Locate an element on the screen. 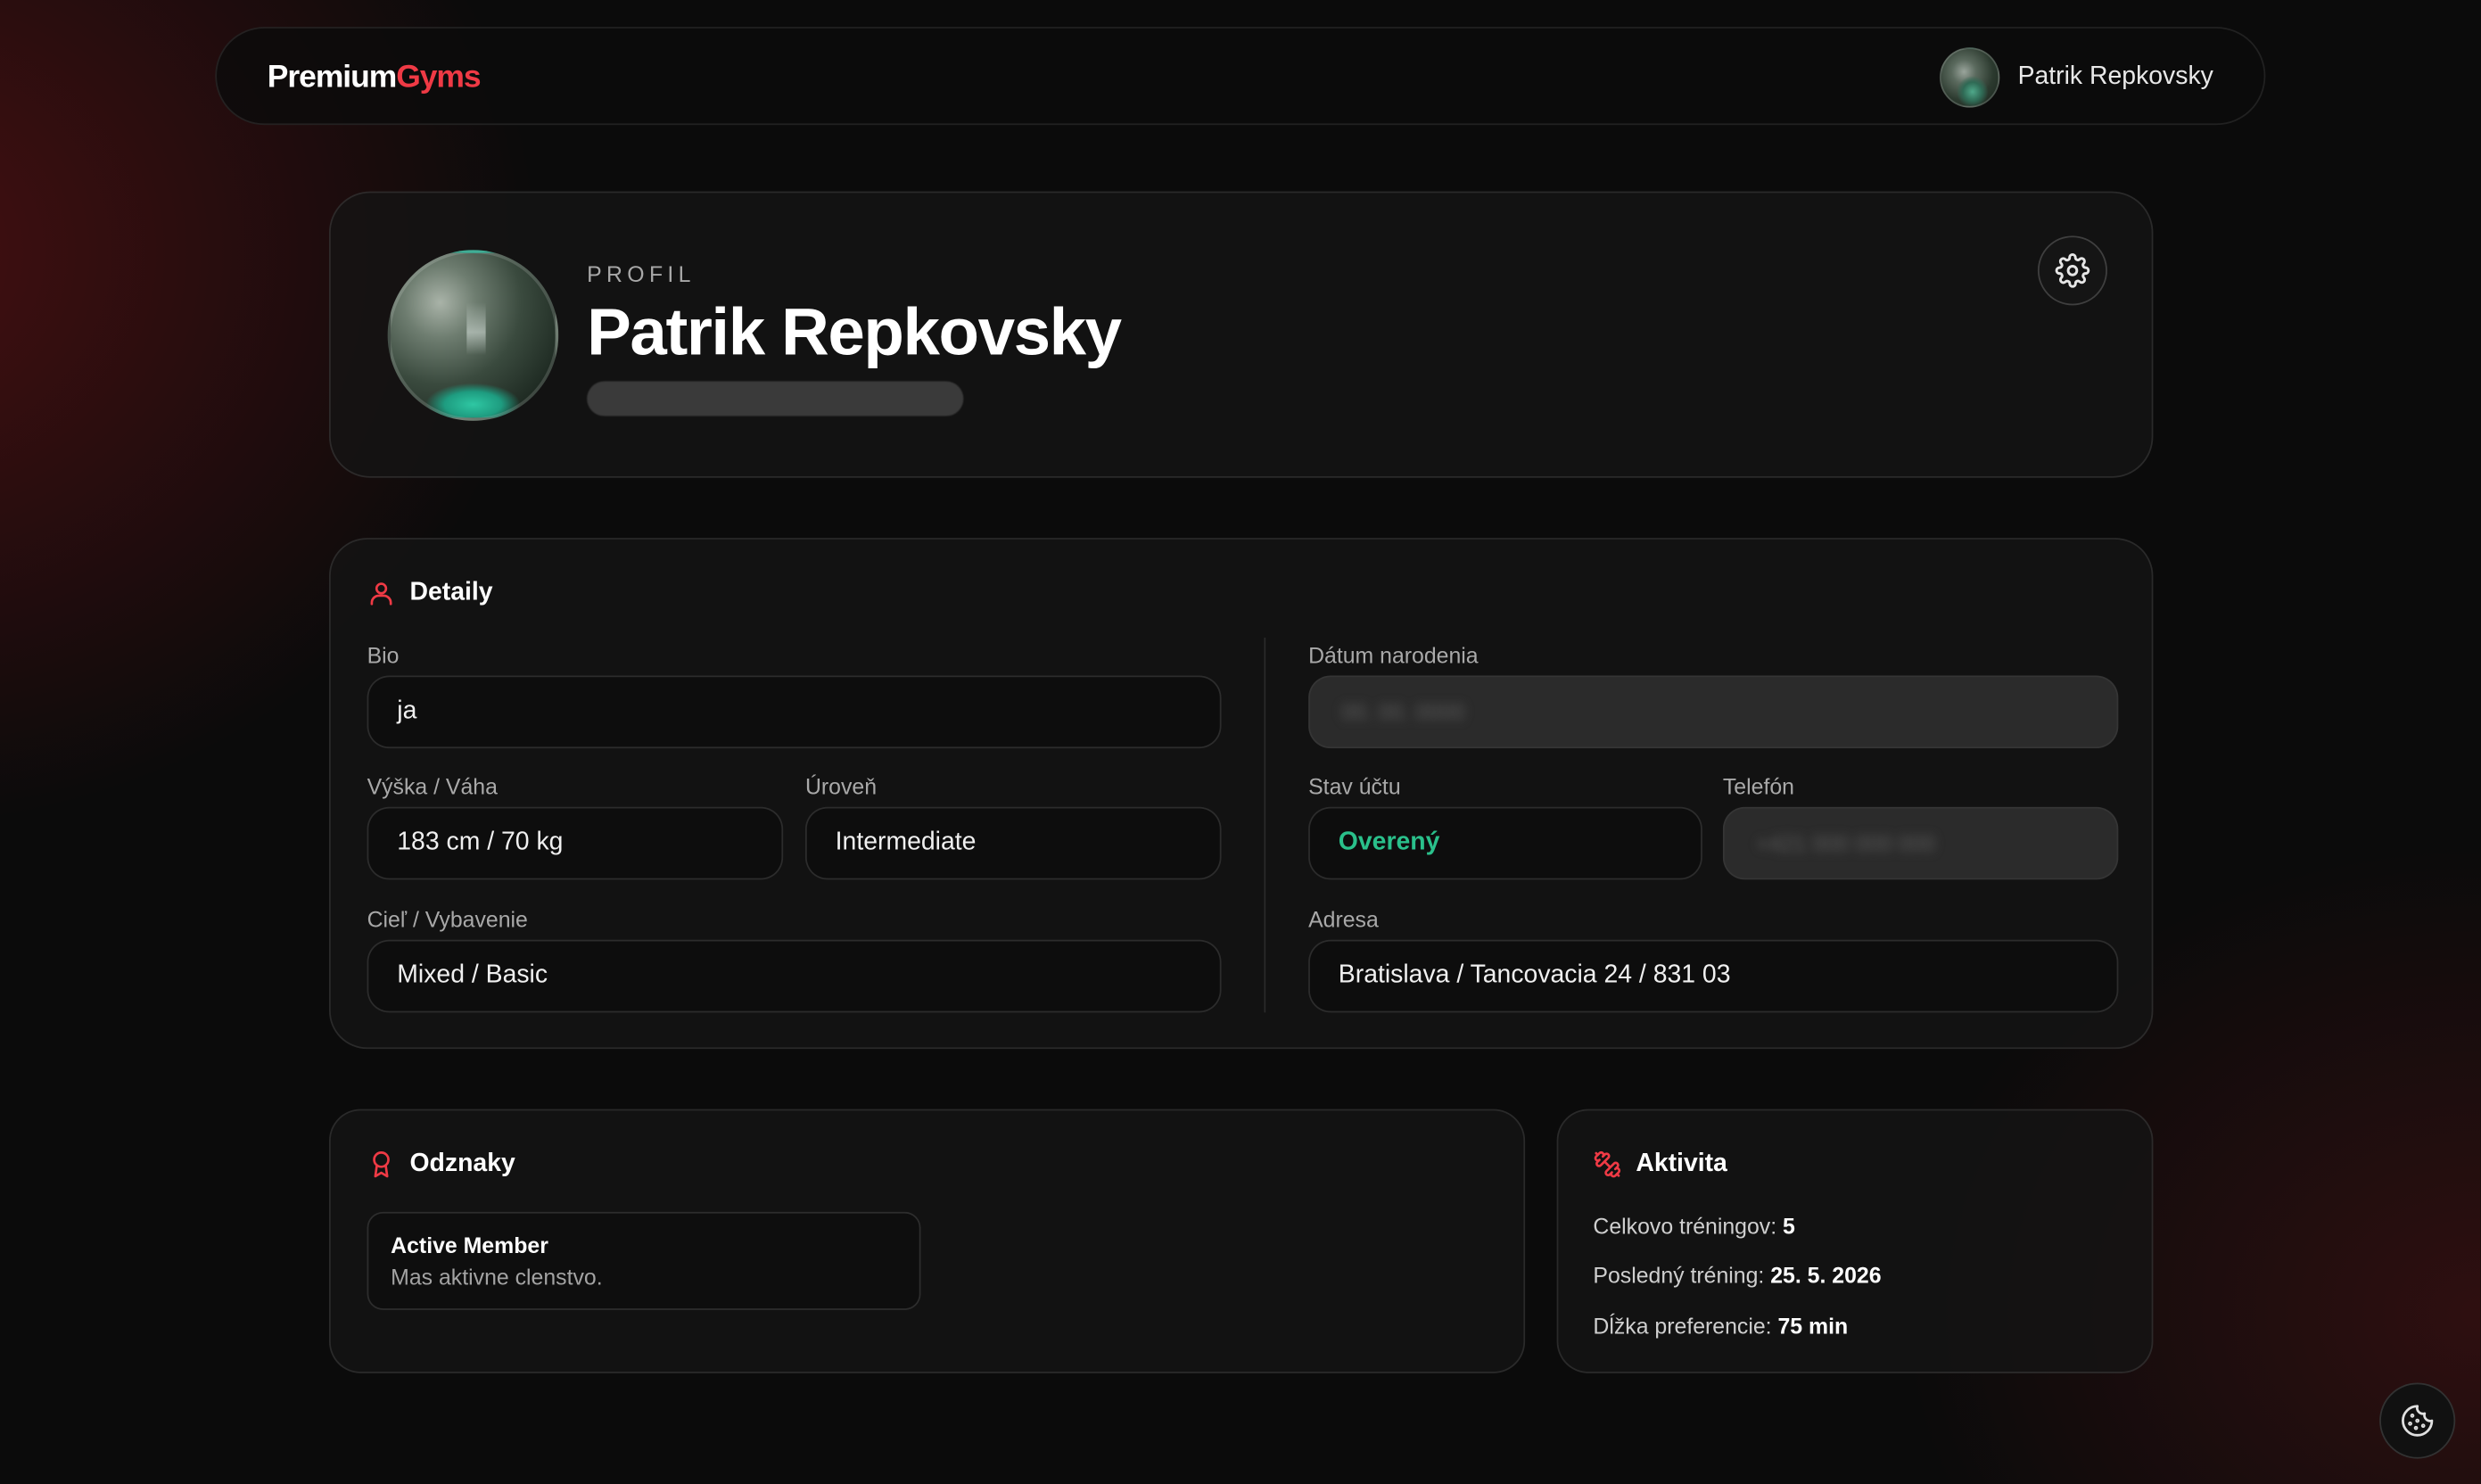  badge-item: Active Member Mas aktivne clenstvo. is located at coordinates (644, 1261).